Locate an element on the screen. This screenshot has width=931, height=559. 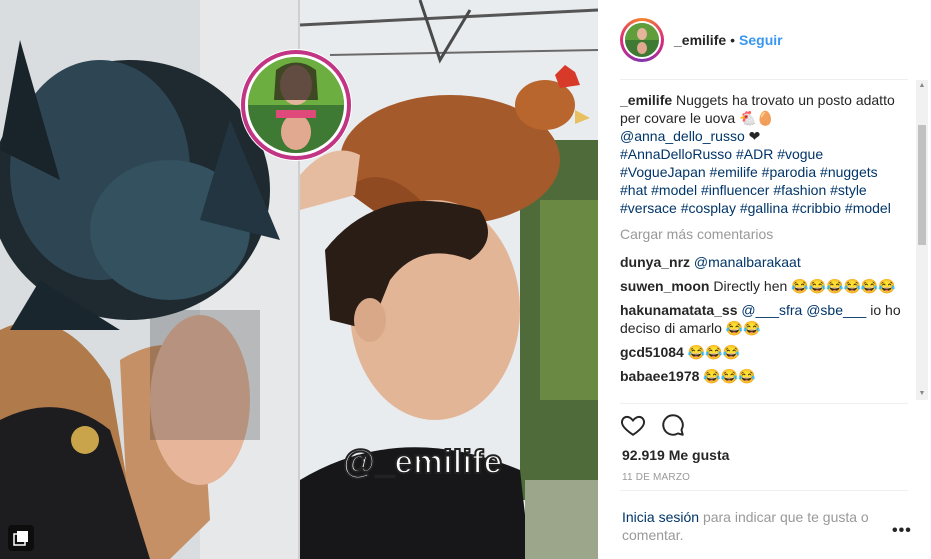
load-more-comments-button: Cargar más comentarios is located at coordinates (761, 234).